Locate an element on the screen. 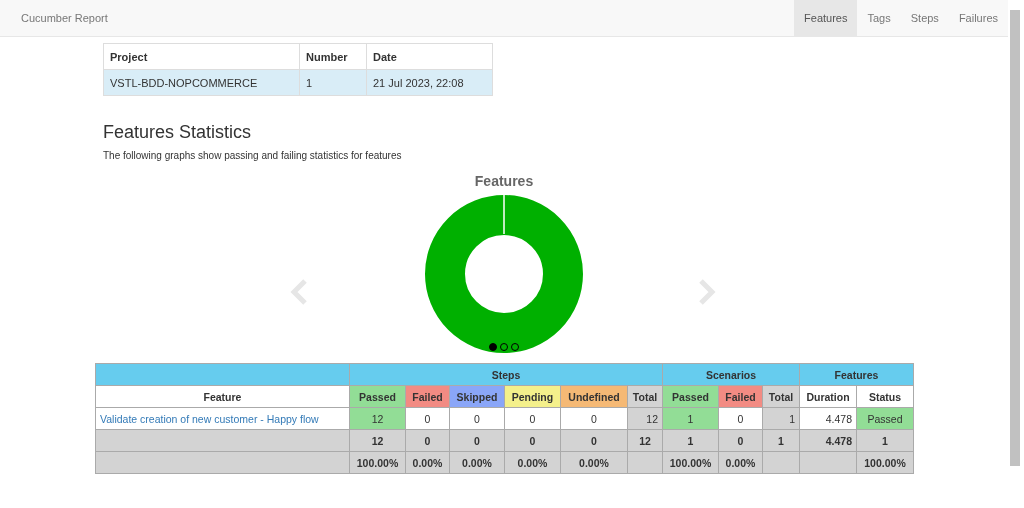  carousel-indicator is located at coordinates (493, 347).